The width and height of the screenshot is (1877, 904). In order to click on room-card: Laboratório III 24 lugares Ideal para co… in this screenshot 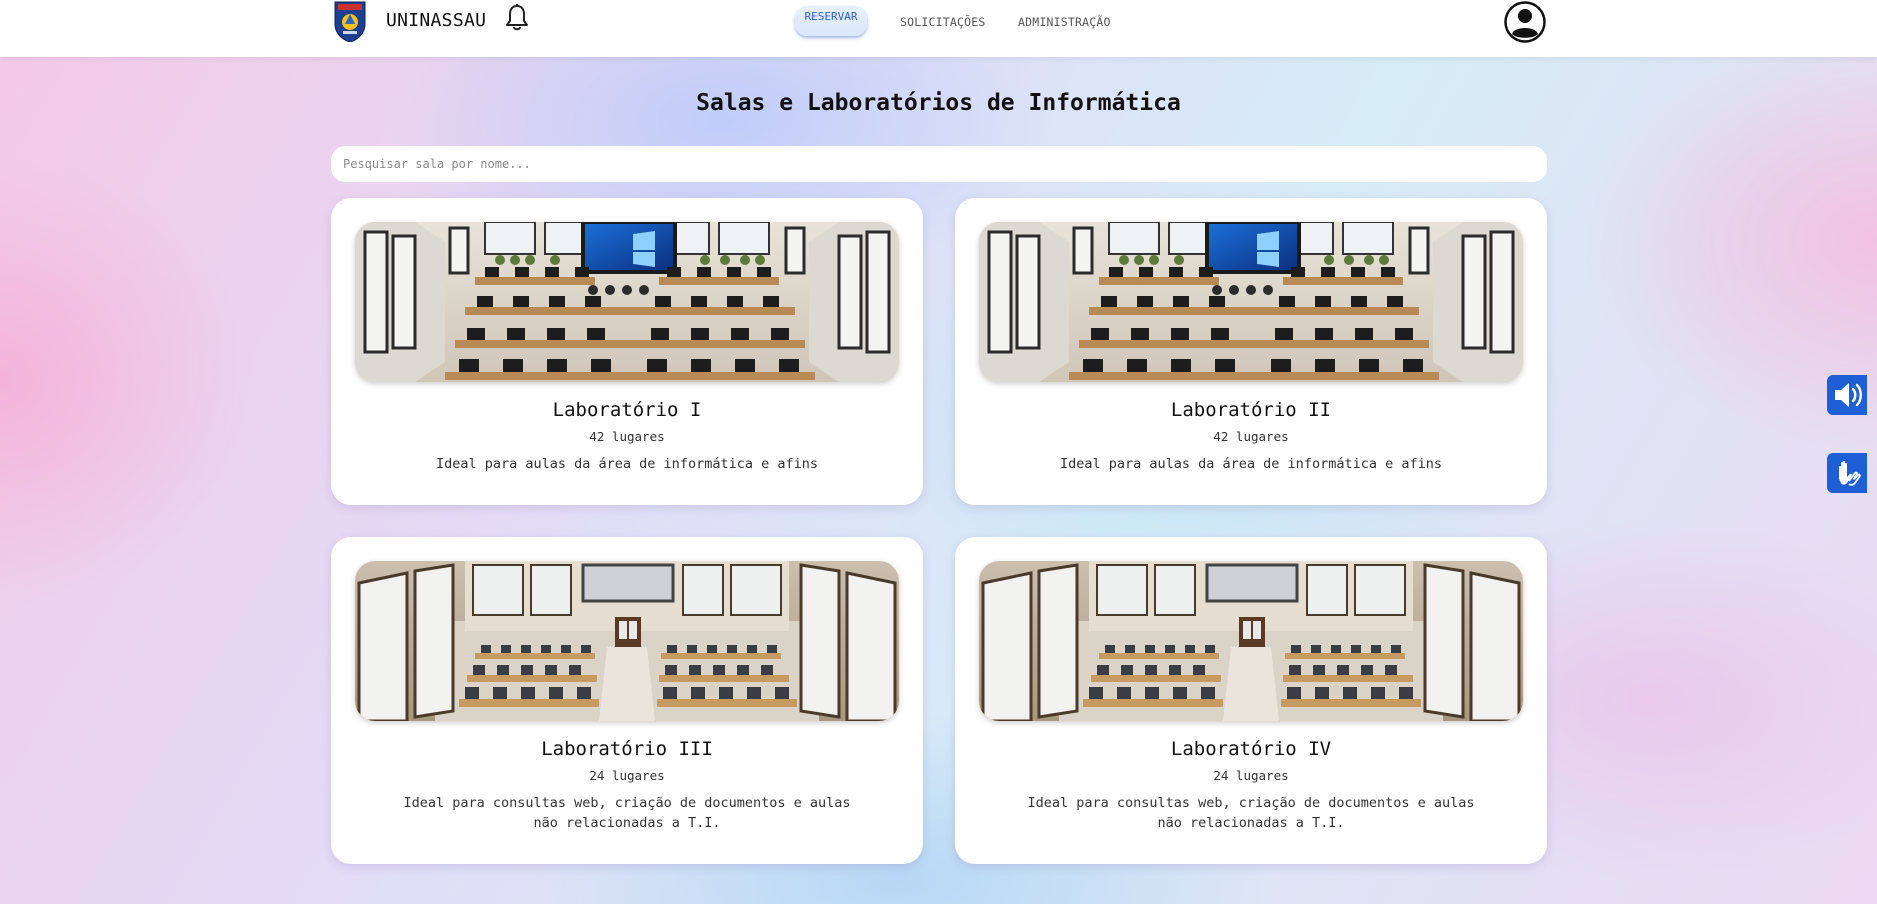, I will do `click(627, 700)`.